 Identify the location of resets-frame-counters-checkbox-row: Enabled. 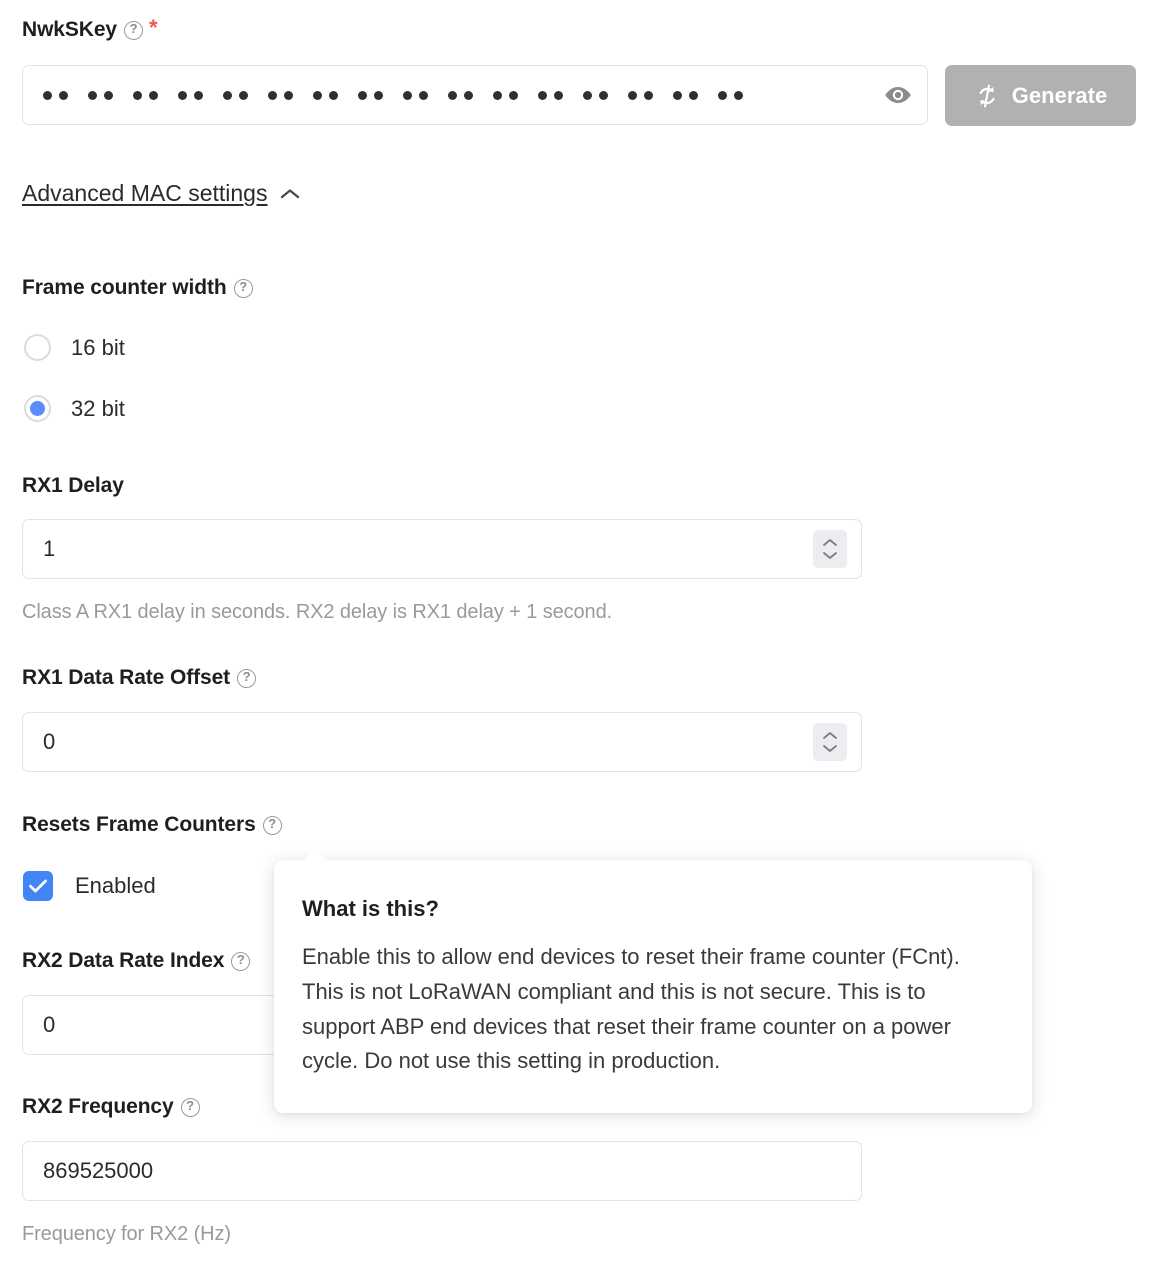
(89, 886).